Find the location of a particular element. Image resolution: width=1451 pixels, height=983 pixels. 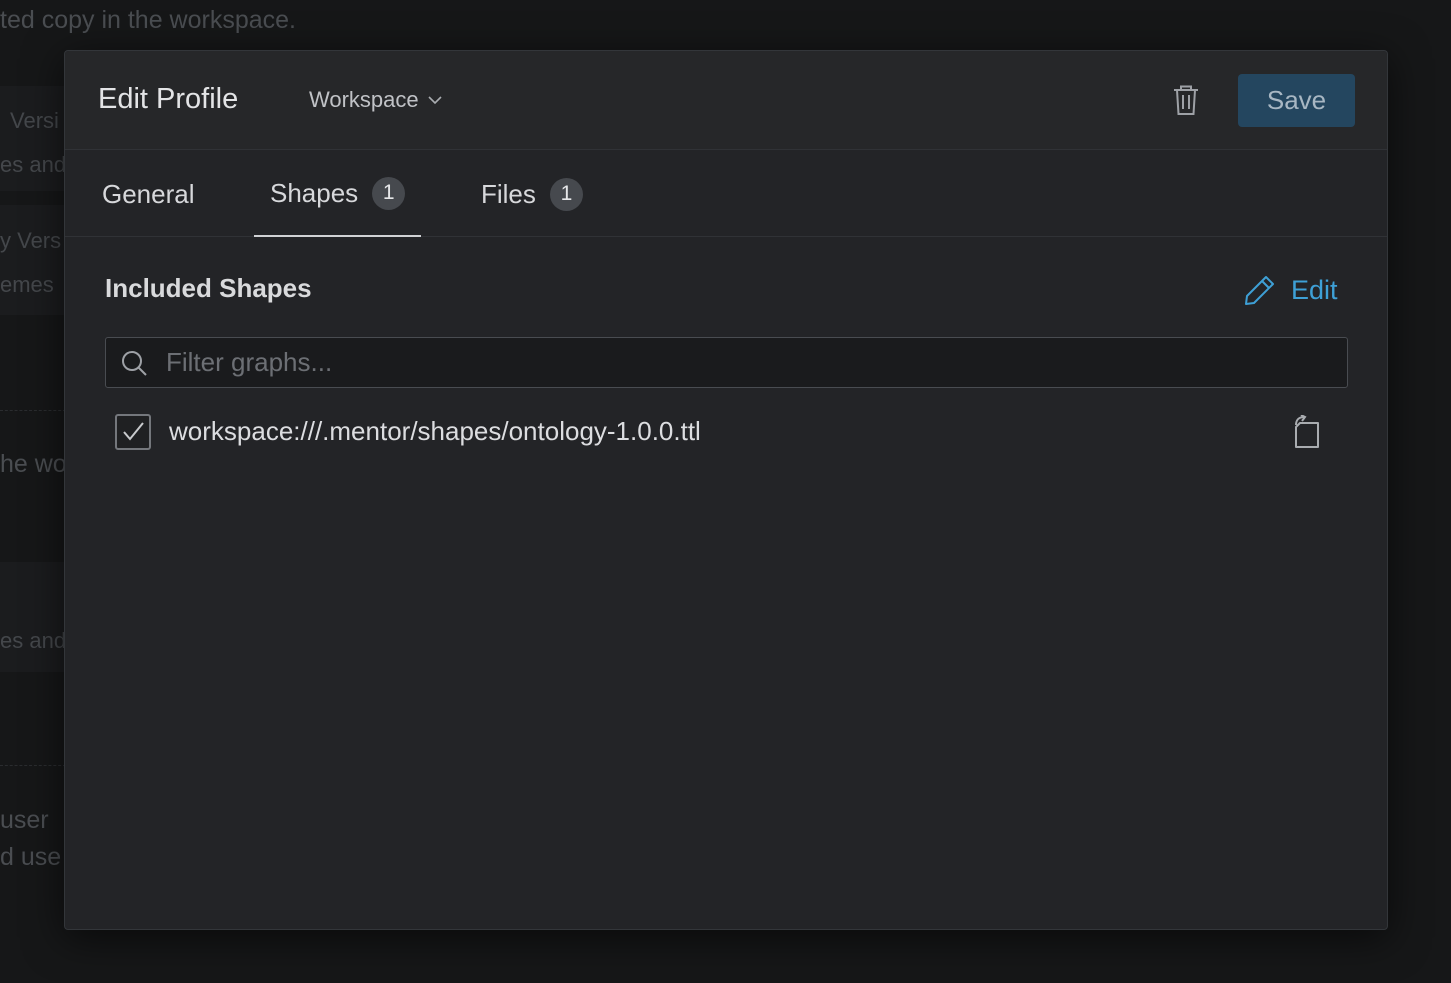

tab-shapes: Shapes 1 is located at coordinates (338, 194).